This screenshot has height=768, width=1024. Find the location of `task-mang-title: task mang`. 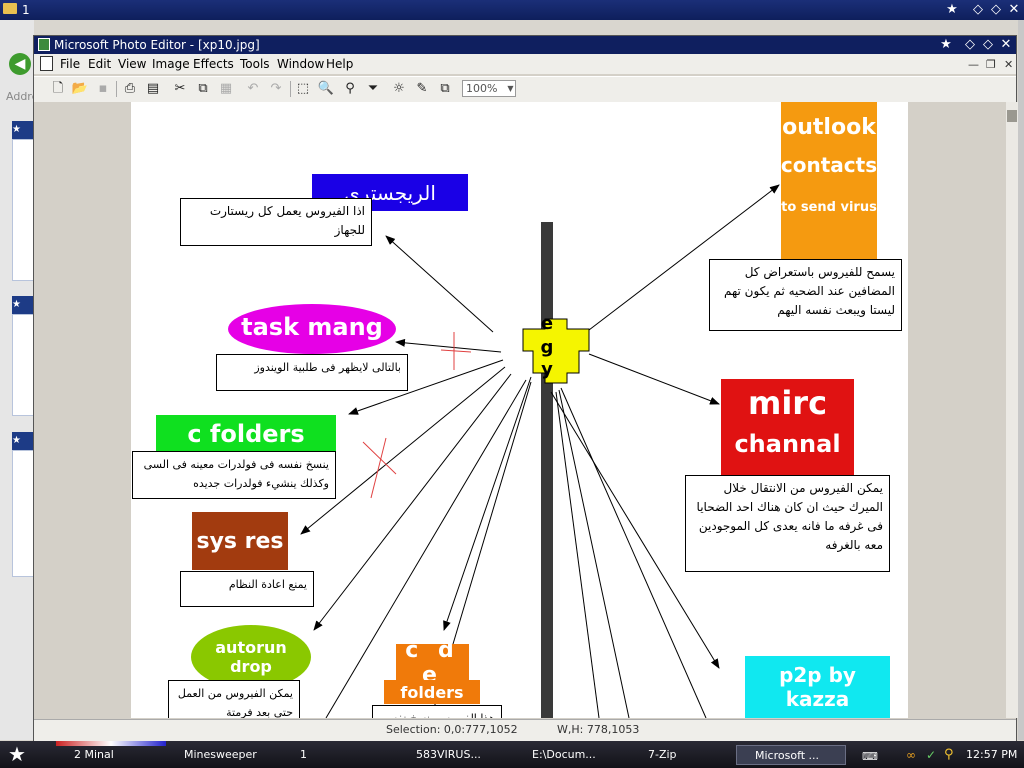

task-mang-title: task mang is located at coordinates (312, 327).